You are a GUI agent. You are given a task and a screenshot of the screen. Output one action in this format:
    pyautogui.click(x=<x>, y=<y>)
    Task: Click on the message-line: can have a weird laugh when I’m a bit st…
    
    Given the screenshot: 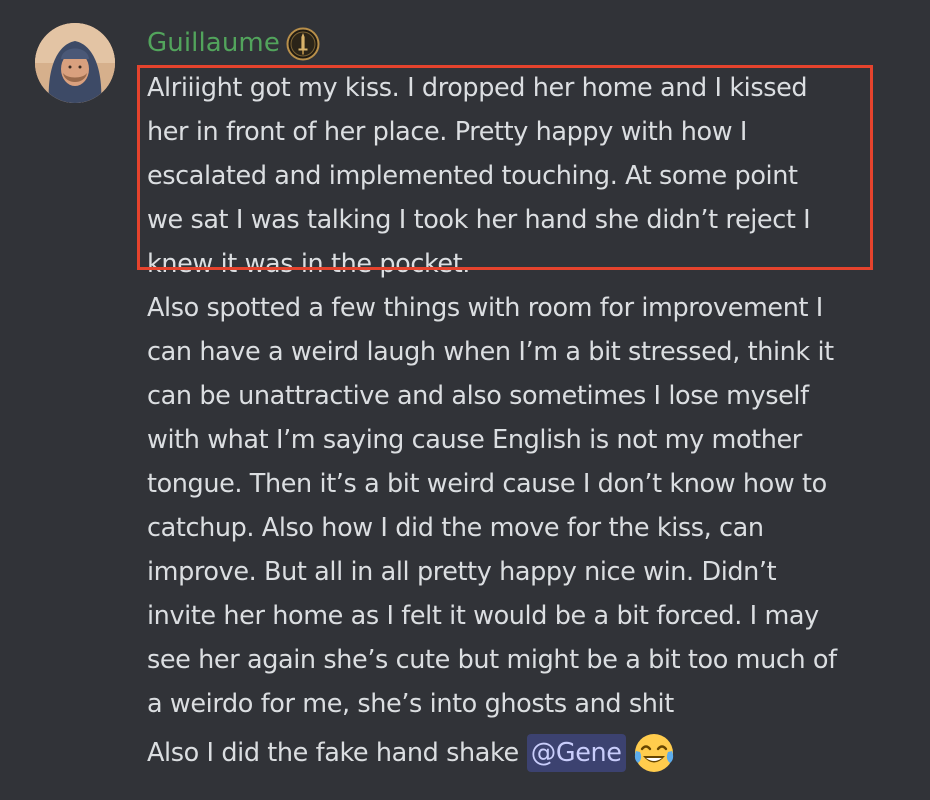 What is the action you would take?
    pyautogui.click(x=490, y=352)
    